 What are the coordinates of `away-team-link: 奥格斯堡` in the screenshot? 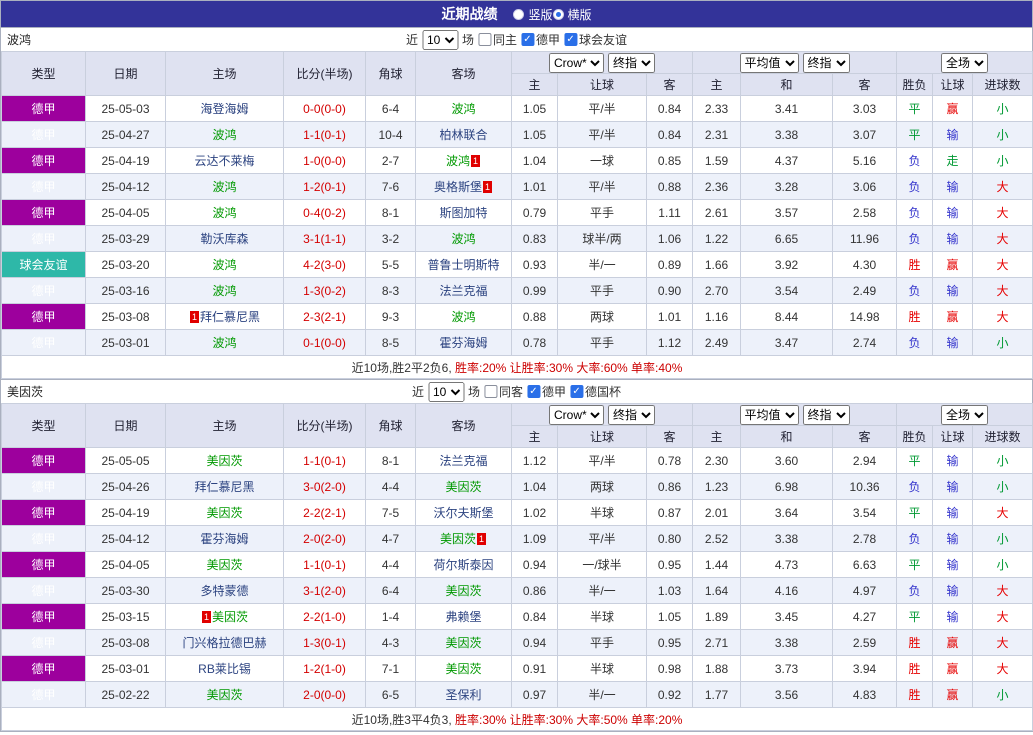 It's located at (458, 187).